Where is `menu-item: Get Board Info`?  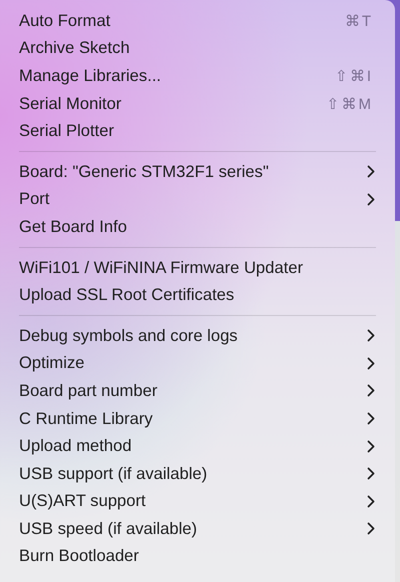
menu-item: Get Board Info is located at coordinates (73, 226).